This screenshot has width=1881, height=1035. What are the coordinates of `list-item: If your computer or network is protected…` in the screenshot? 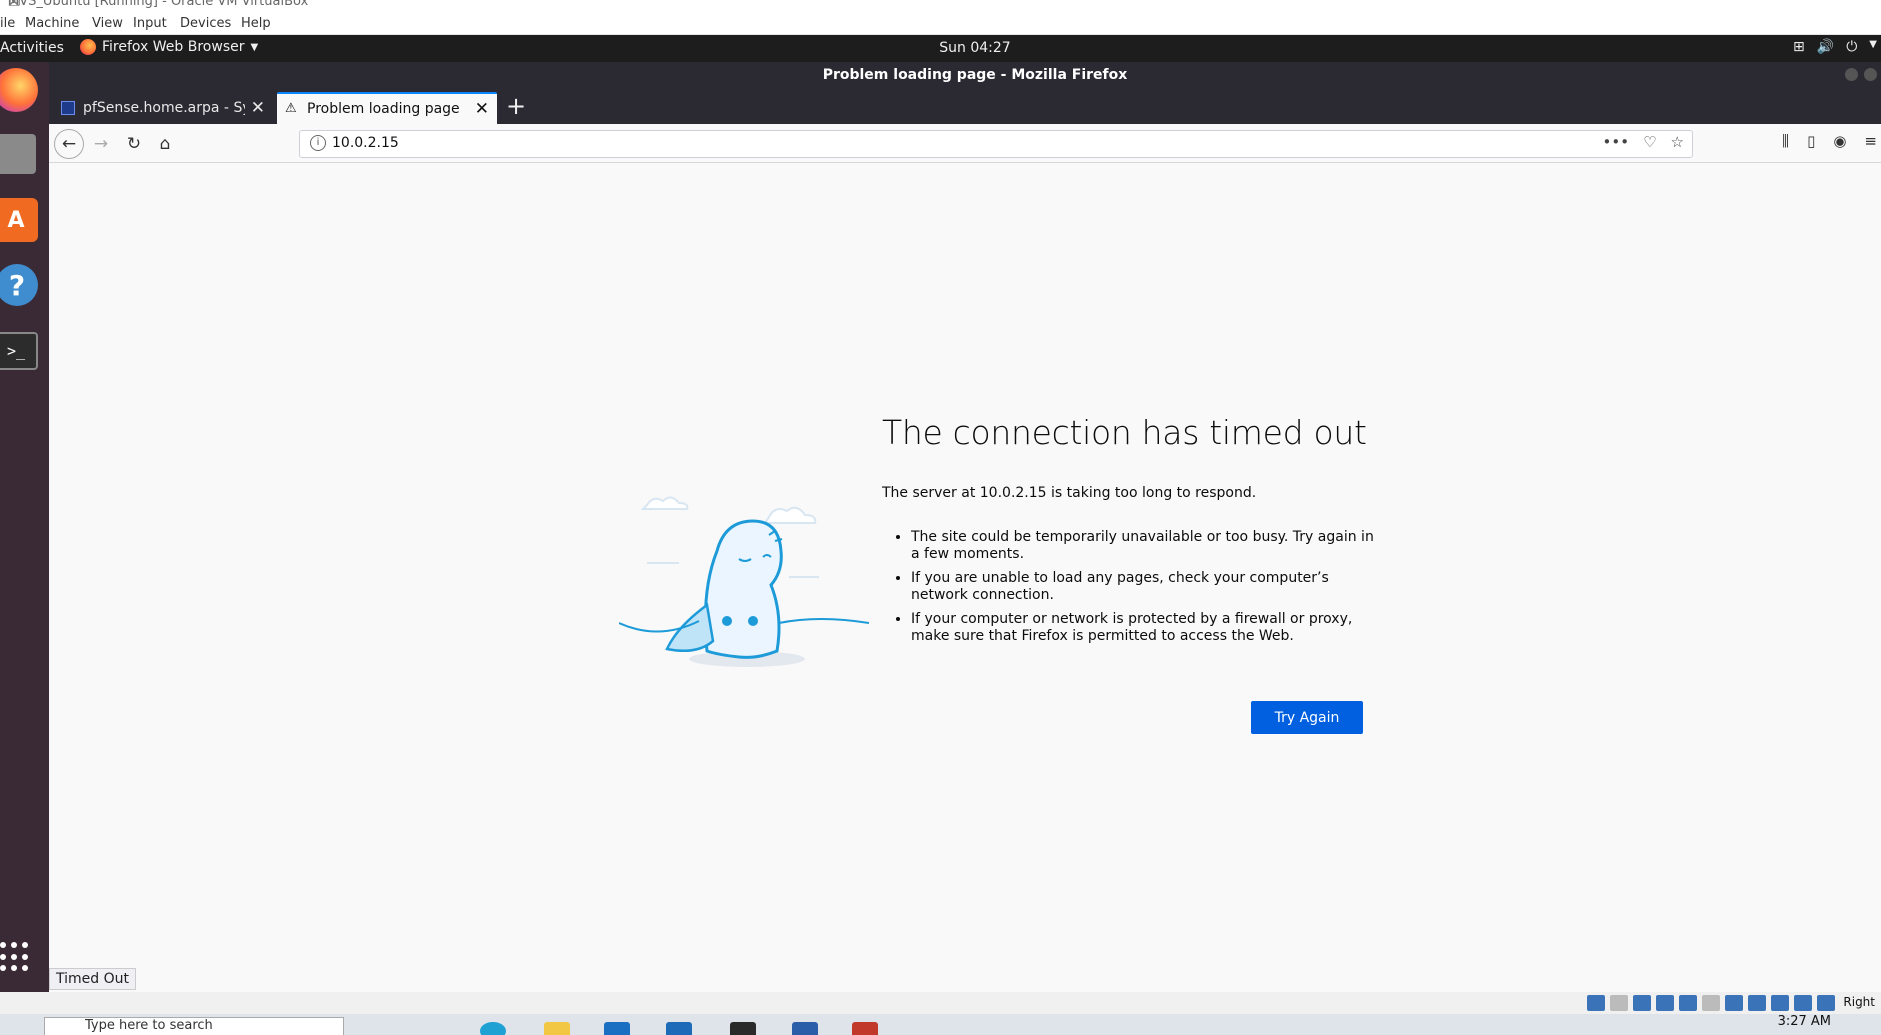 It's located at (1146, 628).